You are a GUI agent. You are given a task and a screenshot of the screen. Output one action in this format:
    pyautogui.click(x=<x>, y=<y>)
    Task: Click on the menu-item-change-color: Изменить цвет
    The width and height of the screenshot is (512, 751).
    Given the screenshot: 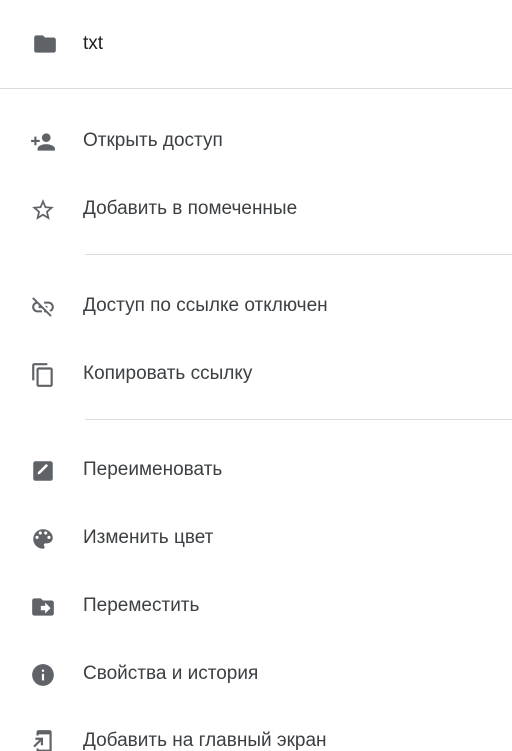 What is the action you would take?
    pyautogui.click(x=256, y=538)
    